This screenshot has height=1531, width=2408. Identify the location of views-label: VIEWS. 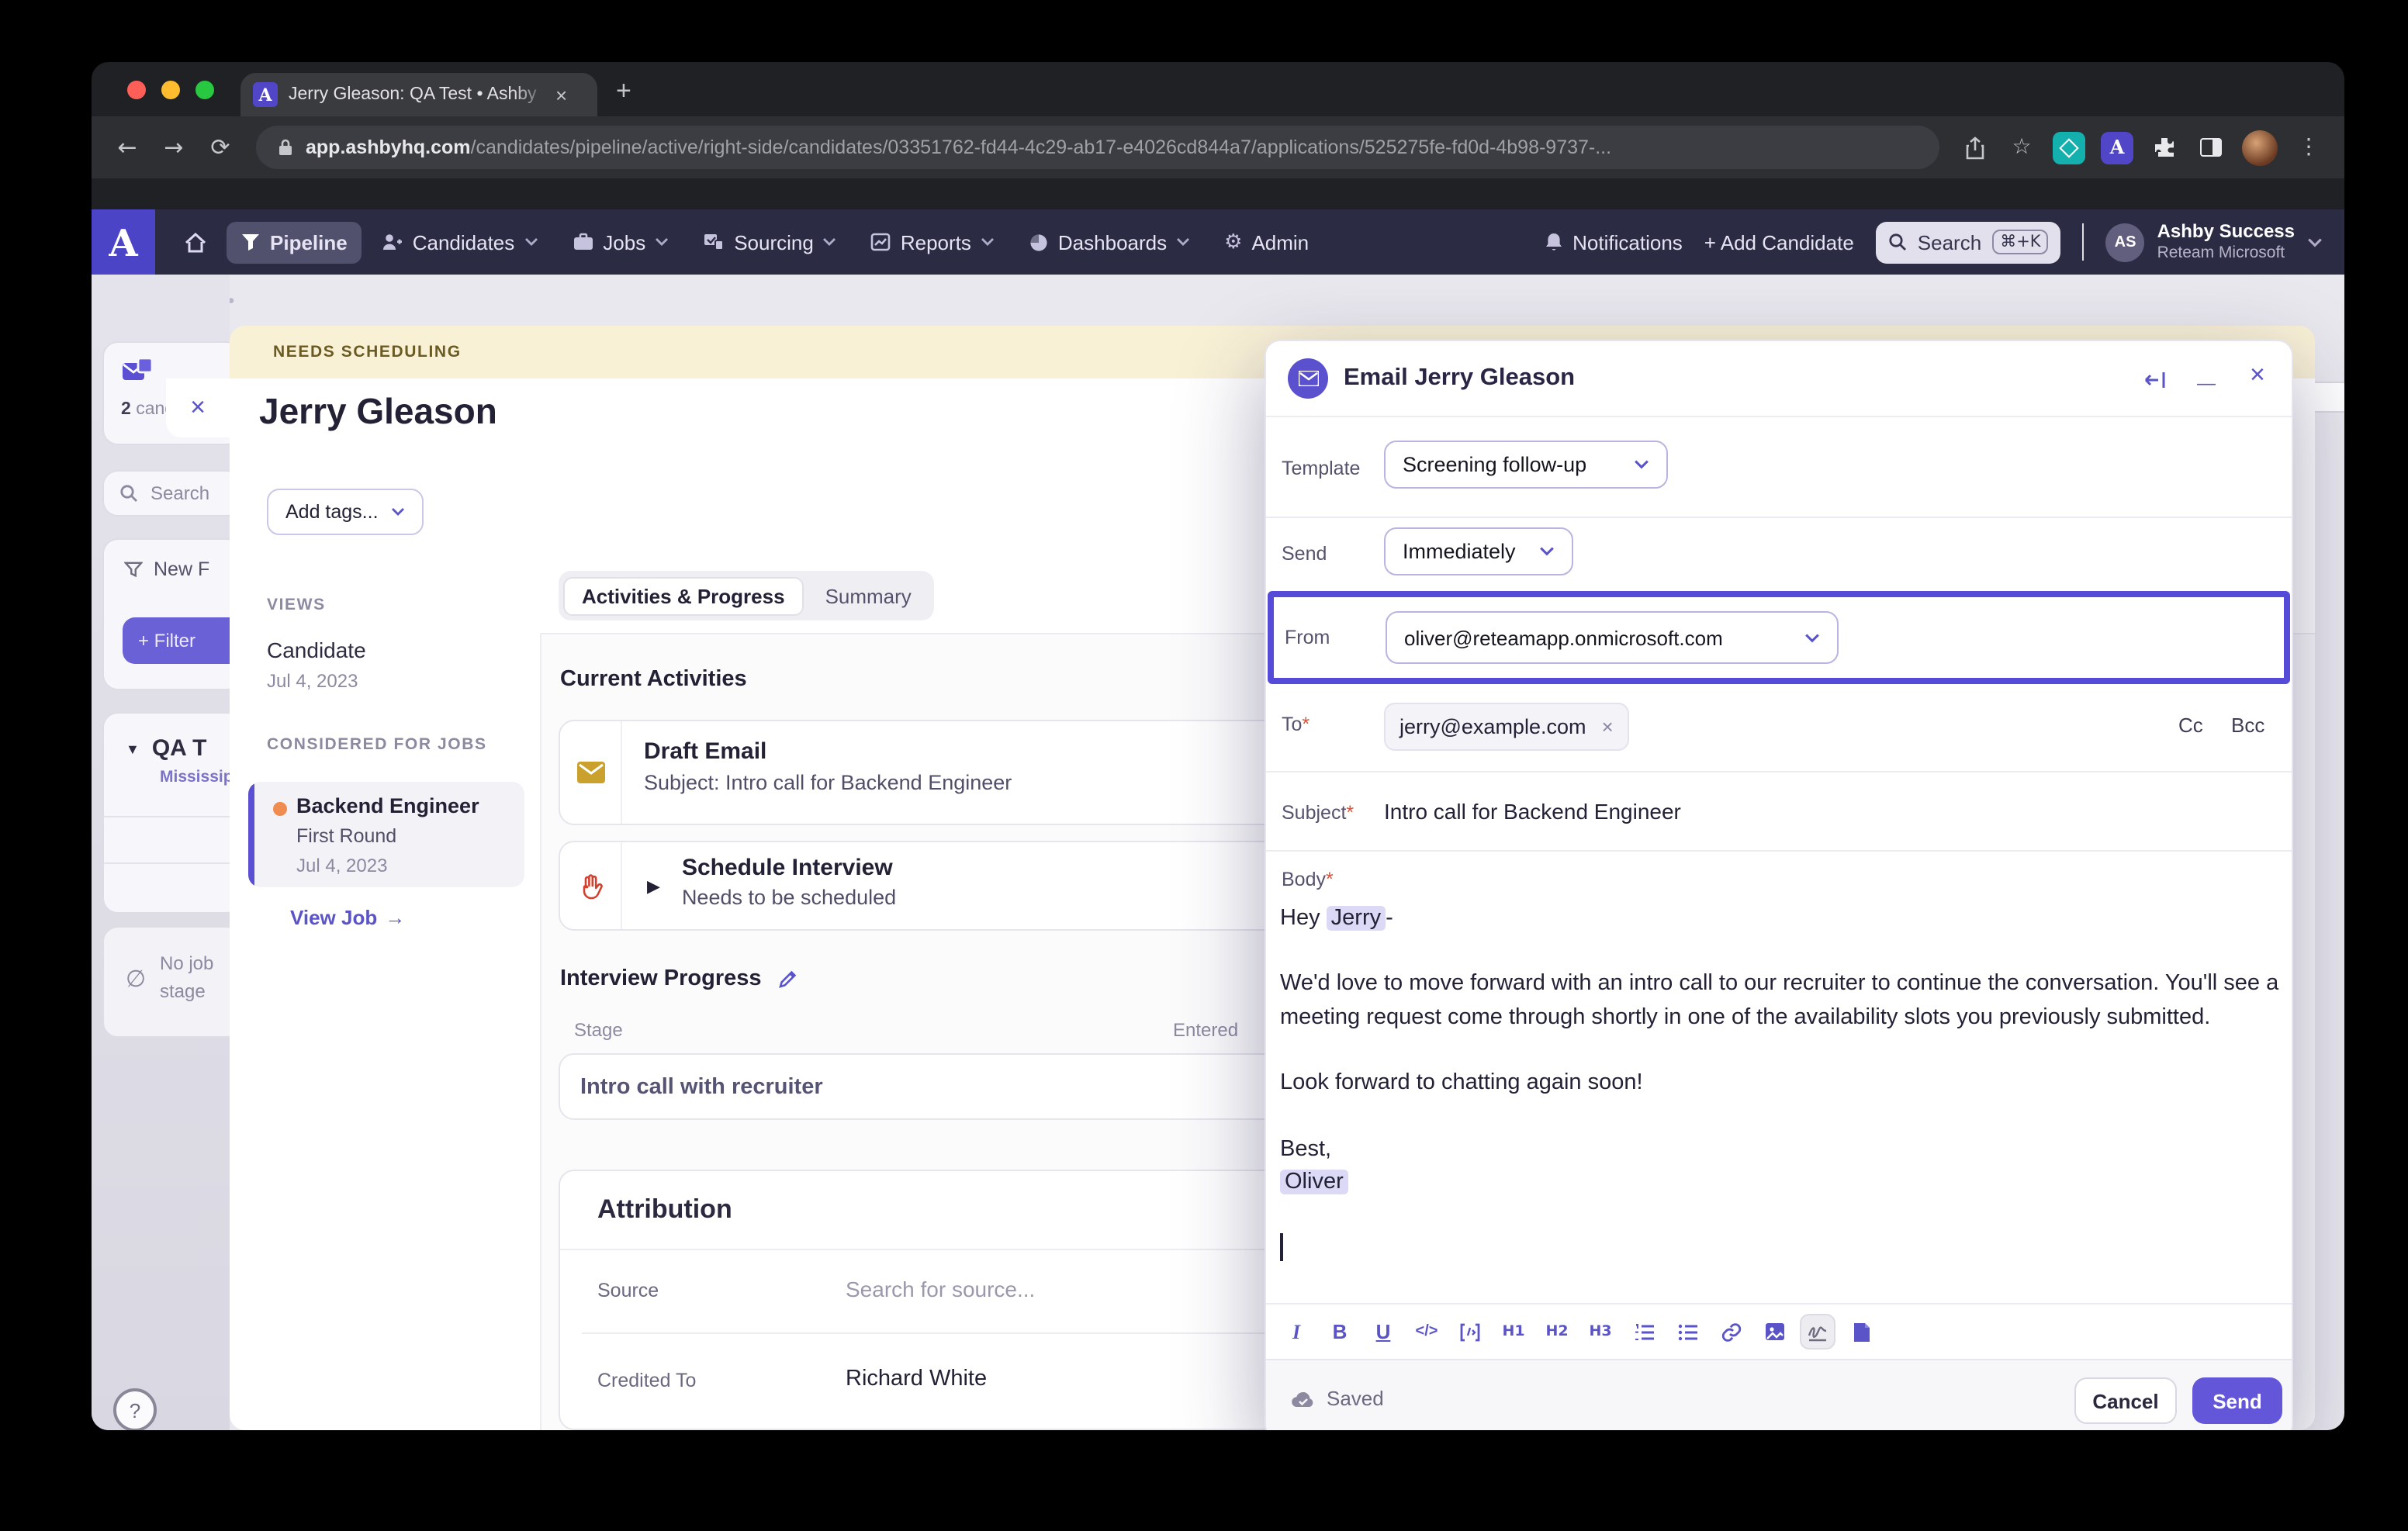
(296, 605).